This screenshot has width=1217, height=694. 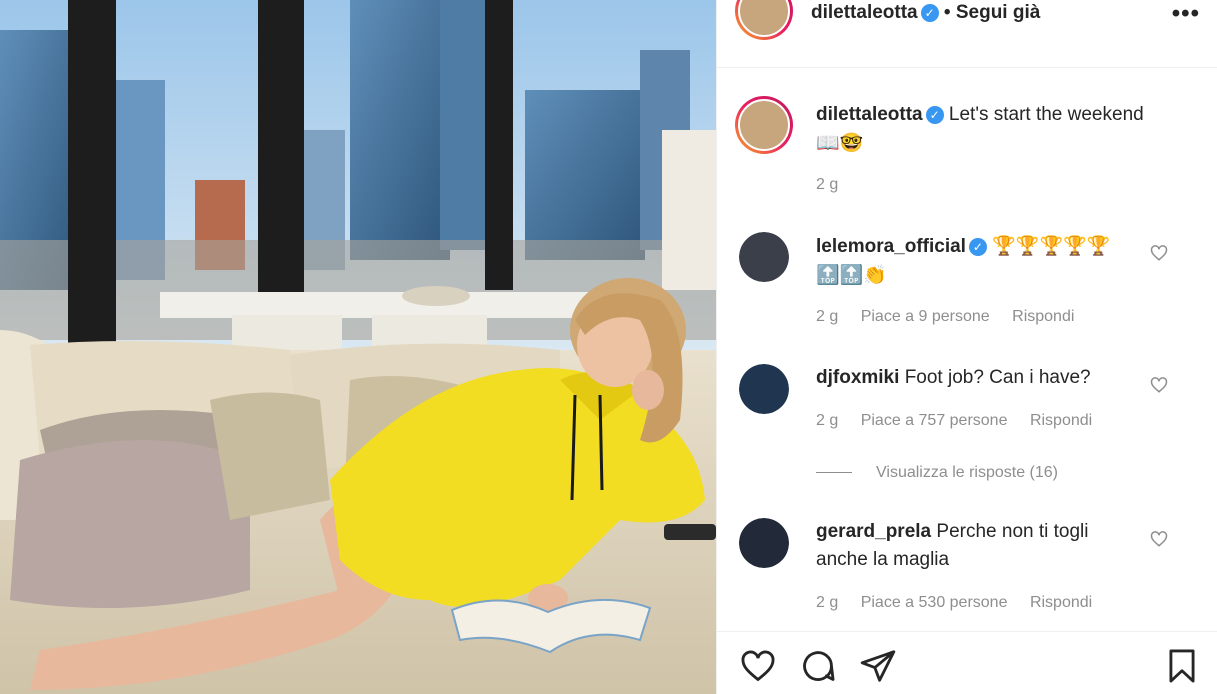 What do you see at coordinates (818, 666) in the screenshot?
I see `comment-icon` at bounding box center [818, 666].